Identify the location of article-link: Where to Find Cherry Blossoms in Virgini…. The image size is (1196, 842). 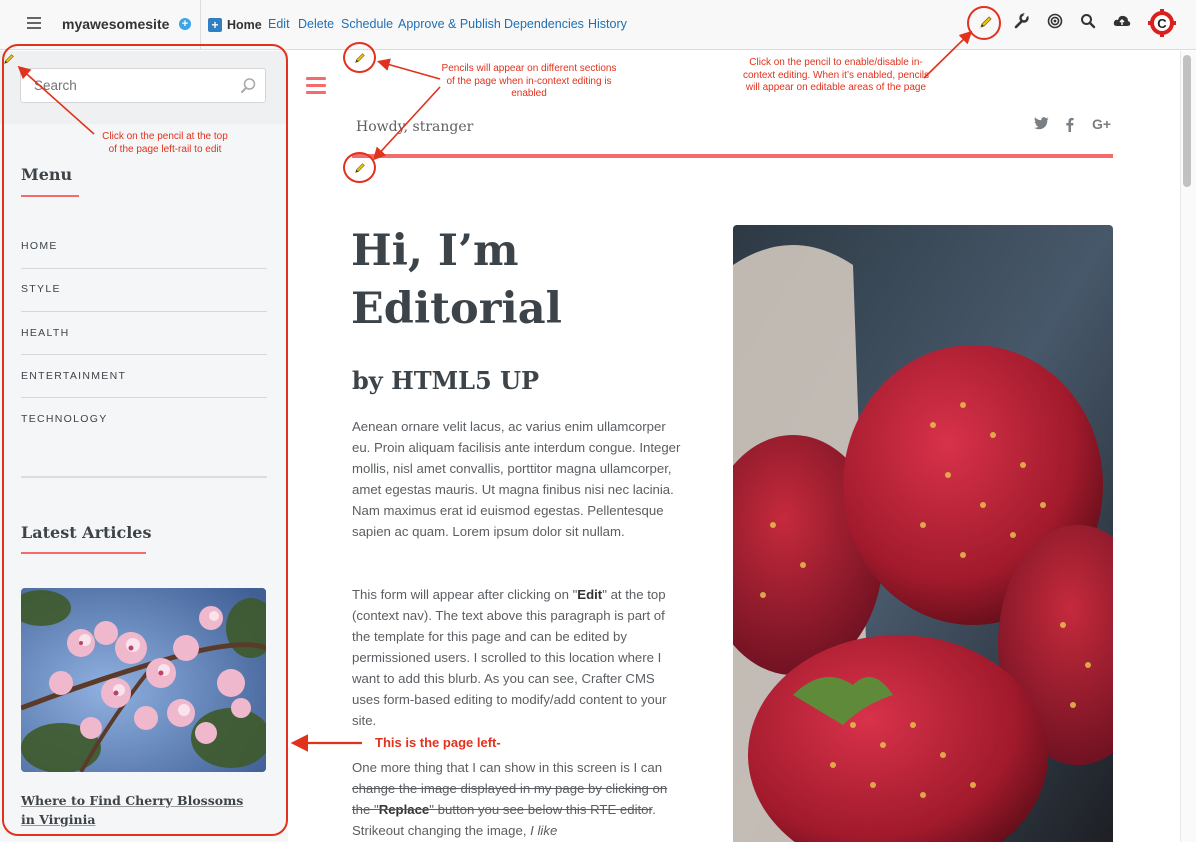
(141, 810).